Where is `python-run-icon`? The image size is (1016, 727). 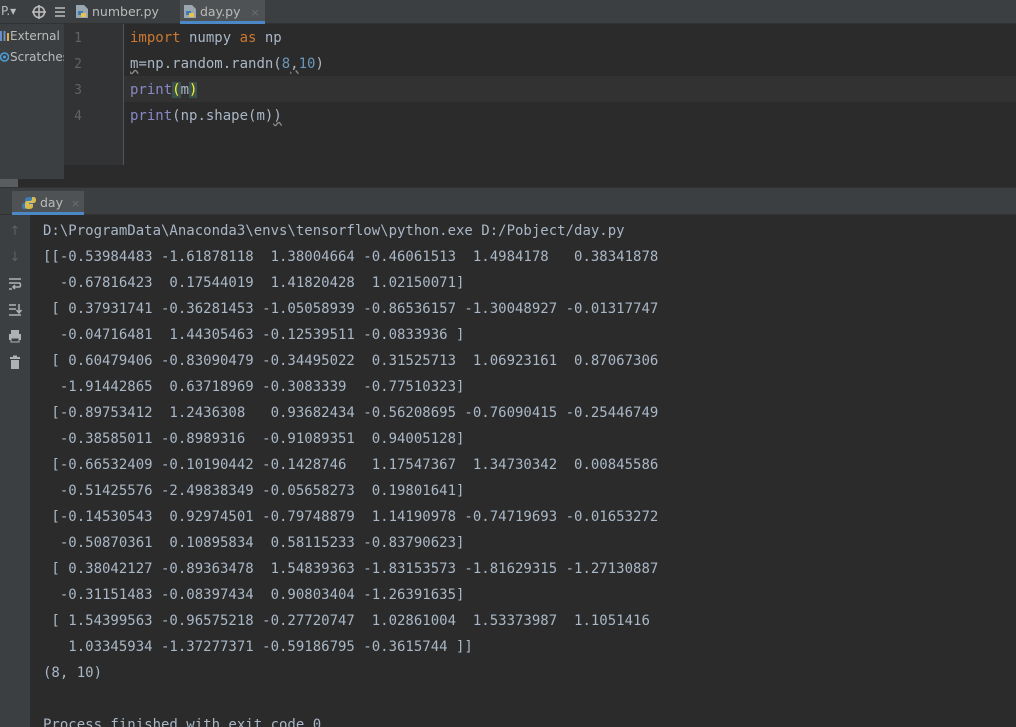
python-run-icon is located at coordinates (29, 203).